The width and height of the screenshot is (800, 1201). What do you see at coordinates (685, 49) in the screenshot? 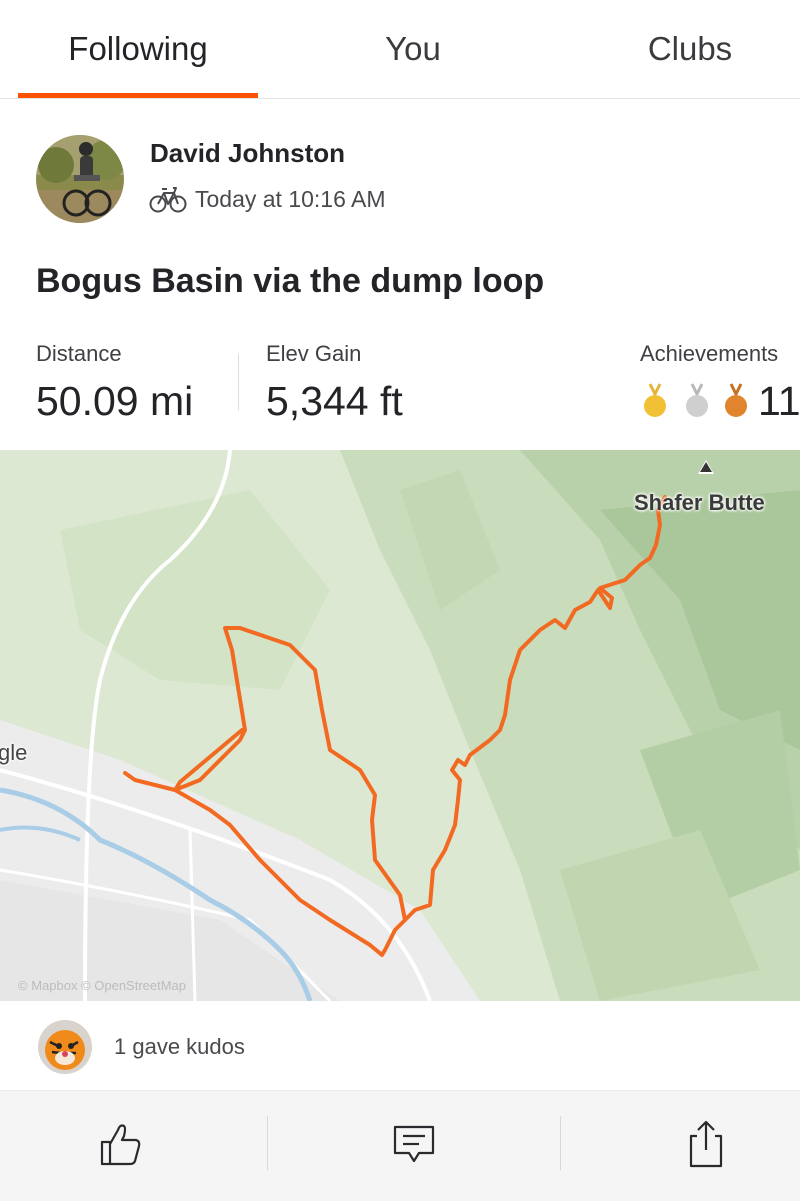
I see `tab-clubs: Clubs` at bounding box center [685, 49].